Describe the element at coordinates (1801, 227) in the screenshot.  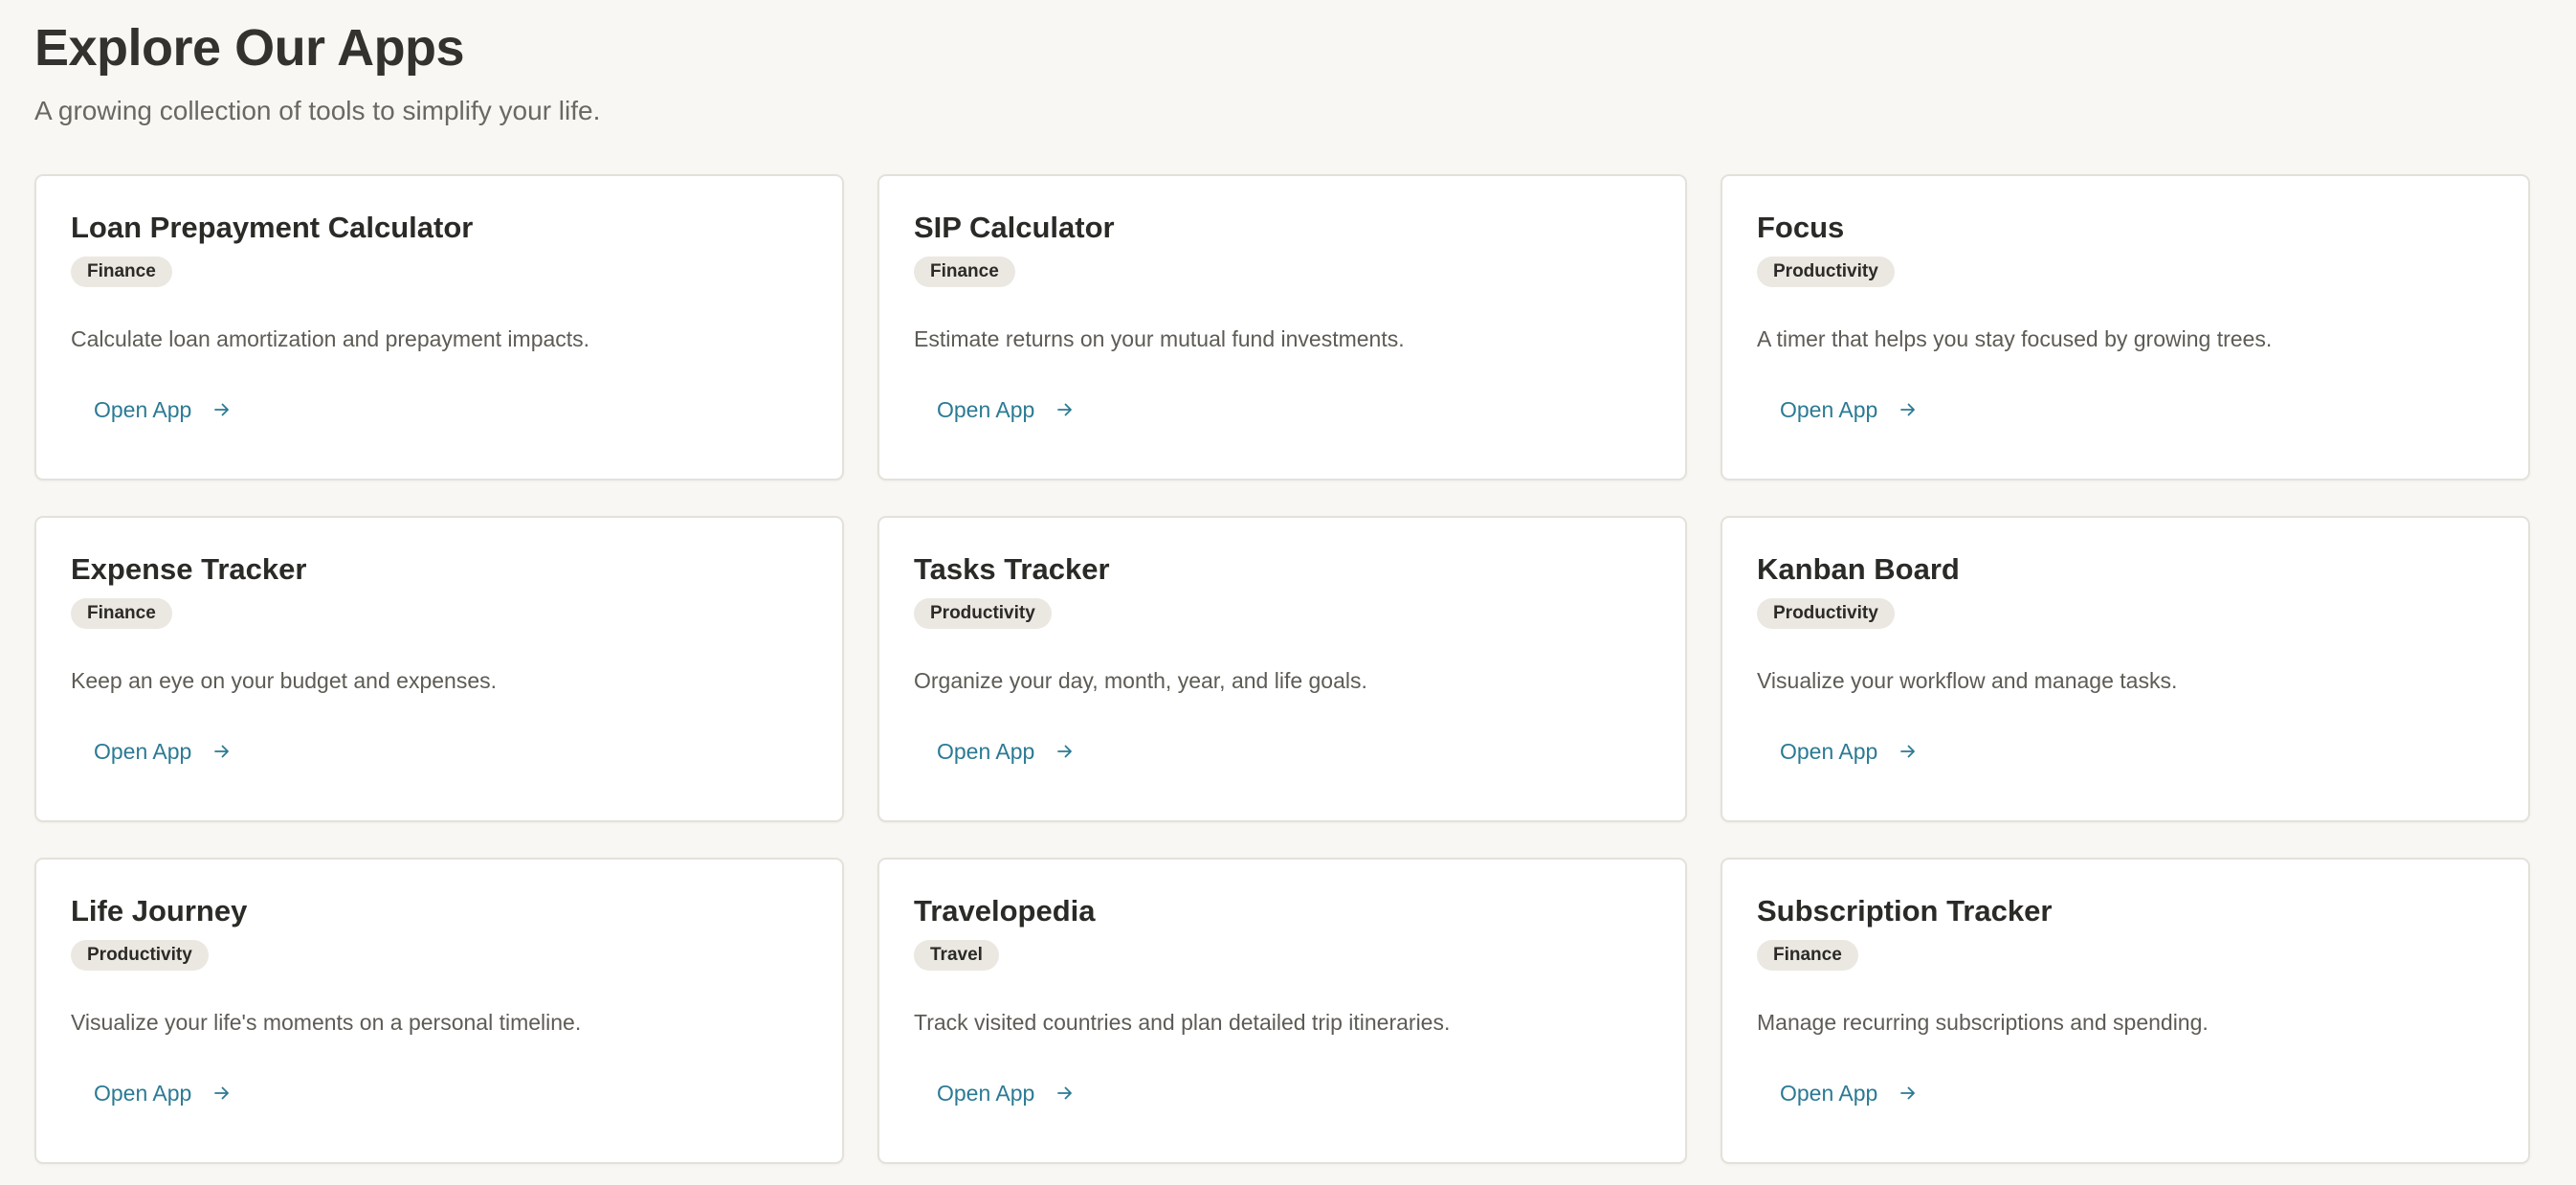
I see `app-card-title: Focus` at that location.